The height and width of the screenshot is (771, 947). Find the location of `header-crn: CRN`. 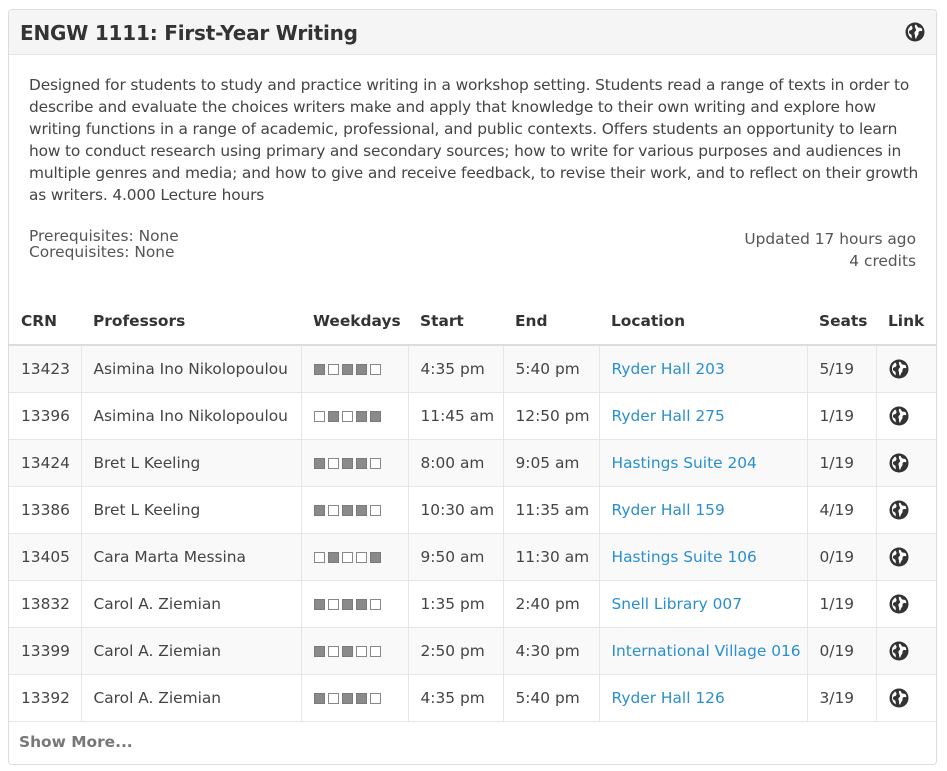

header-crn: CRN is located at coordinates (45, 322).